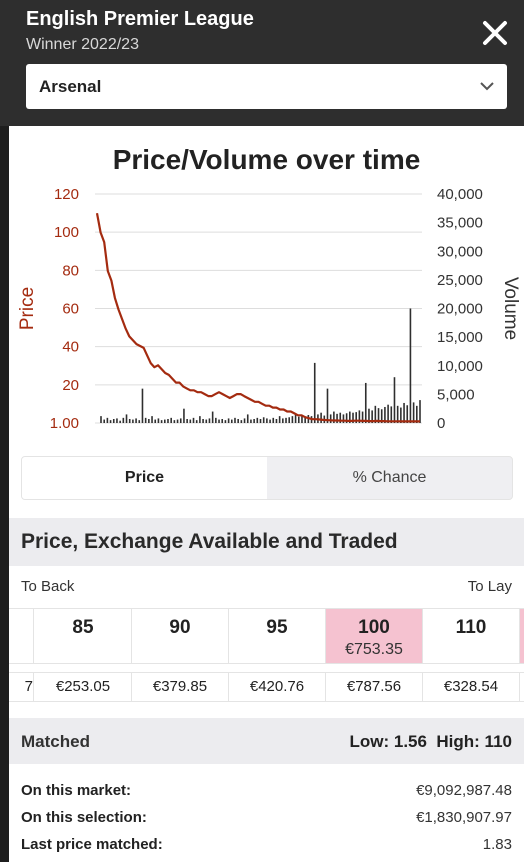 Image resolution: width=524 pixels, height=862 pixels. Describe the element at coordinates (266, 847) in the screenshot. I see `stat-last-price: Last price matched: 1.83` at that location.